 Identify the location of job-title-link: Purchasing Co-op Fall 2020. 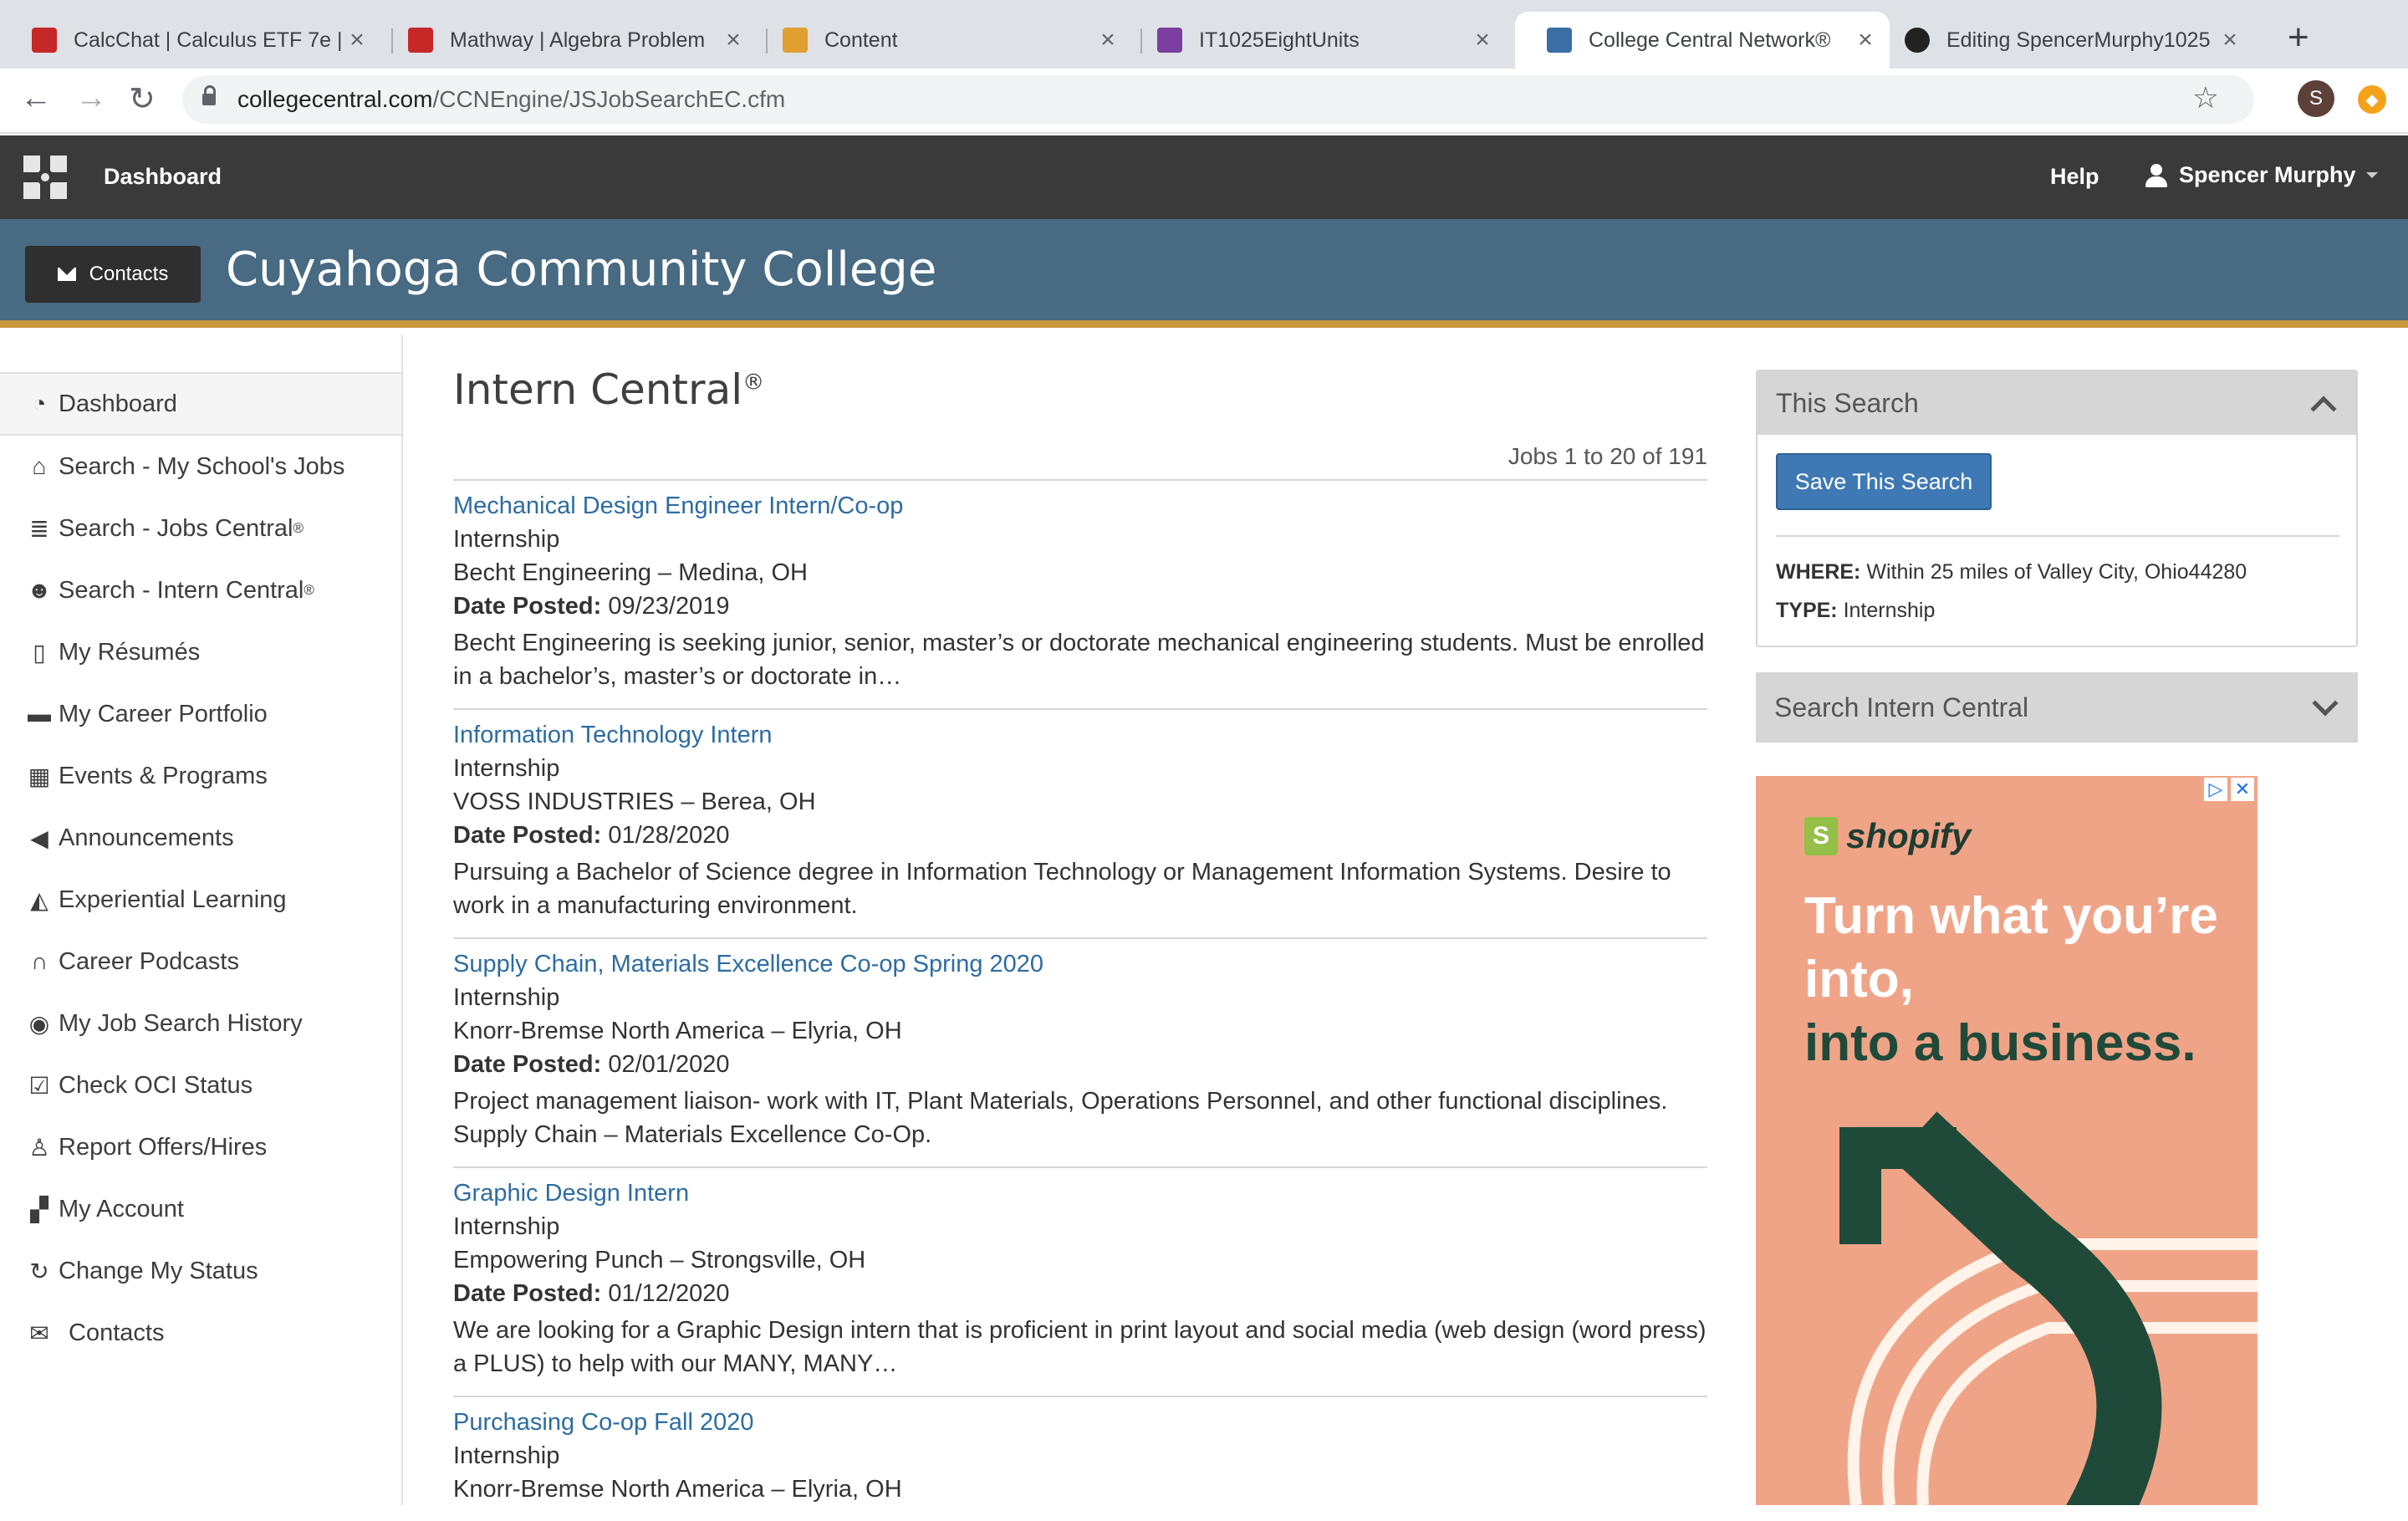
(1080, 1422).